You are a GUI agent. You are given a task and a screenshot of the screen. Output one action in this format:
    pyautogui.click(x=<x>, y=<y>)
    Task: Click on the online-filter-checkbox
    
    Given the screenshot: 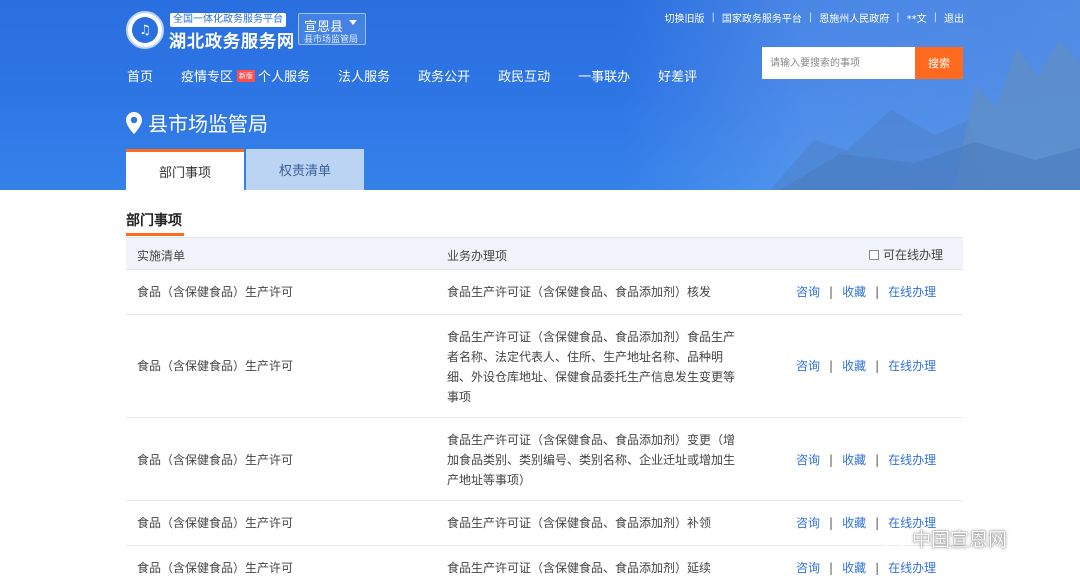 What is the action you would take?
    pyautogui.click(x=873, y=254)
    